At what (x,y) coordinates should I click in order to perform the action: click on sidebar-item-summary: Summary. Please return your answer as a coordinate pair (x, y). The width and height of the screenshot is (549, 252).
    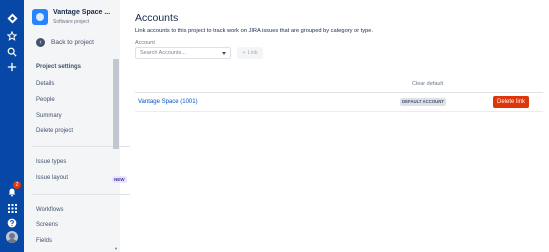
    Looking at the image, I should click on (49, 116).